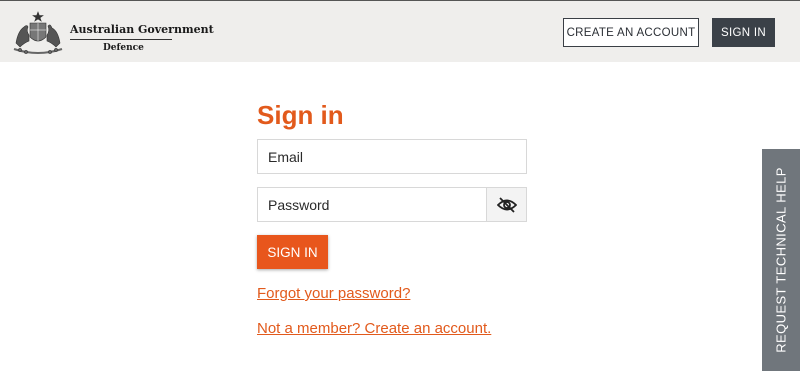 This screenshot has width=800, height=382. What do you see at coordinates (631, 32) in the screenshot?
I see `create-account-button: CREATE AN ACCOUNT` at bounding box center [631, 32].